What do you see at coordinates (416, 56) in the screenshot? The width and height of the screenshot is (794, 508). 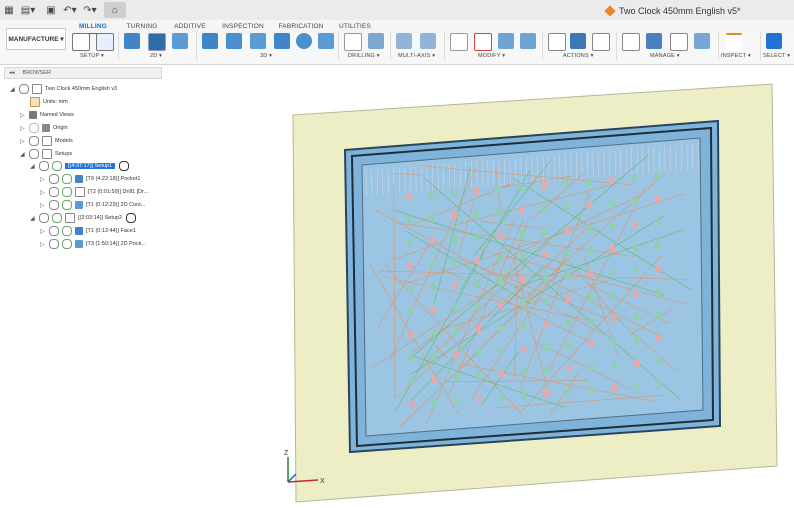 I see `group-multi-axis: MULTI-AXIS ▾` at bounding box center [416, 56].